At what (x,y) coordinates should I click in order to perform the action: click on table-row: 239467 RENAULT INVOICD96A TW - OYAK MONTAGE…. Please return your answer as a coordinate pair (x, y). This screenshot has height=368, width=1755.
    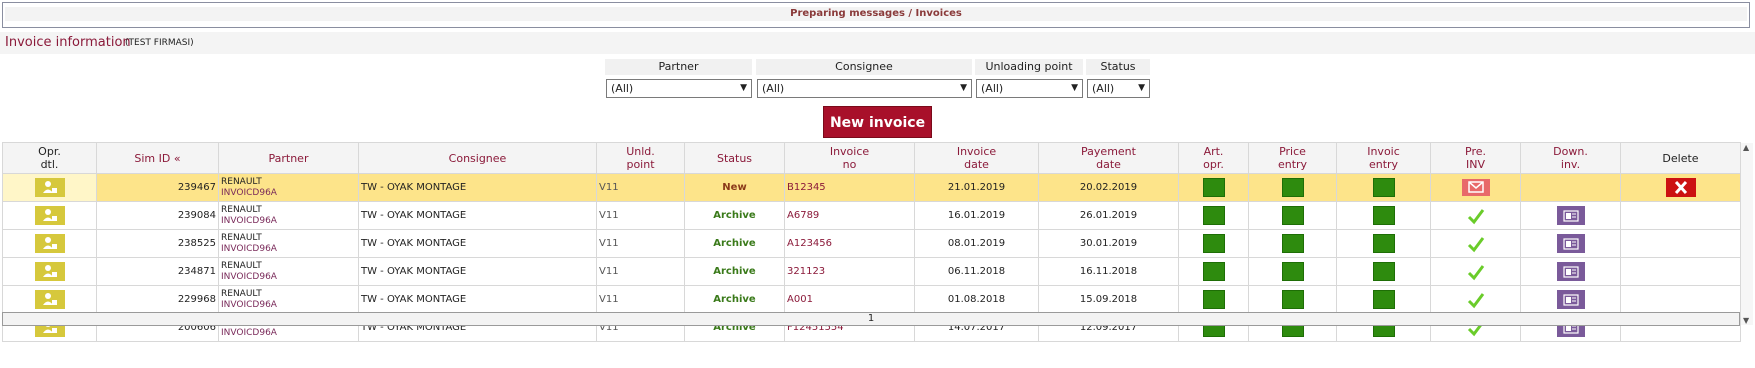
    Looking at the image, I should click on (871, 187).